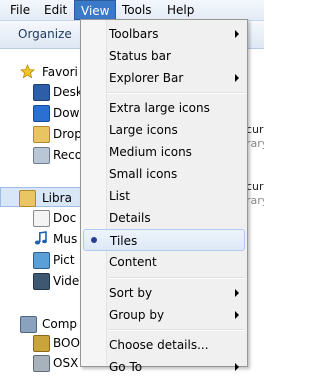 The image size is (320, 378). What do you see at coordinates (68, 155) in the screenshot?
I see `nav-recent-label: Reco` at bounding box center [68, 155].